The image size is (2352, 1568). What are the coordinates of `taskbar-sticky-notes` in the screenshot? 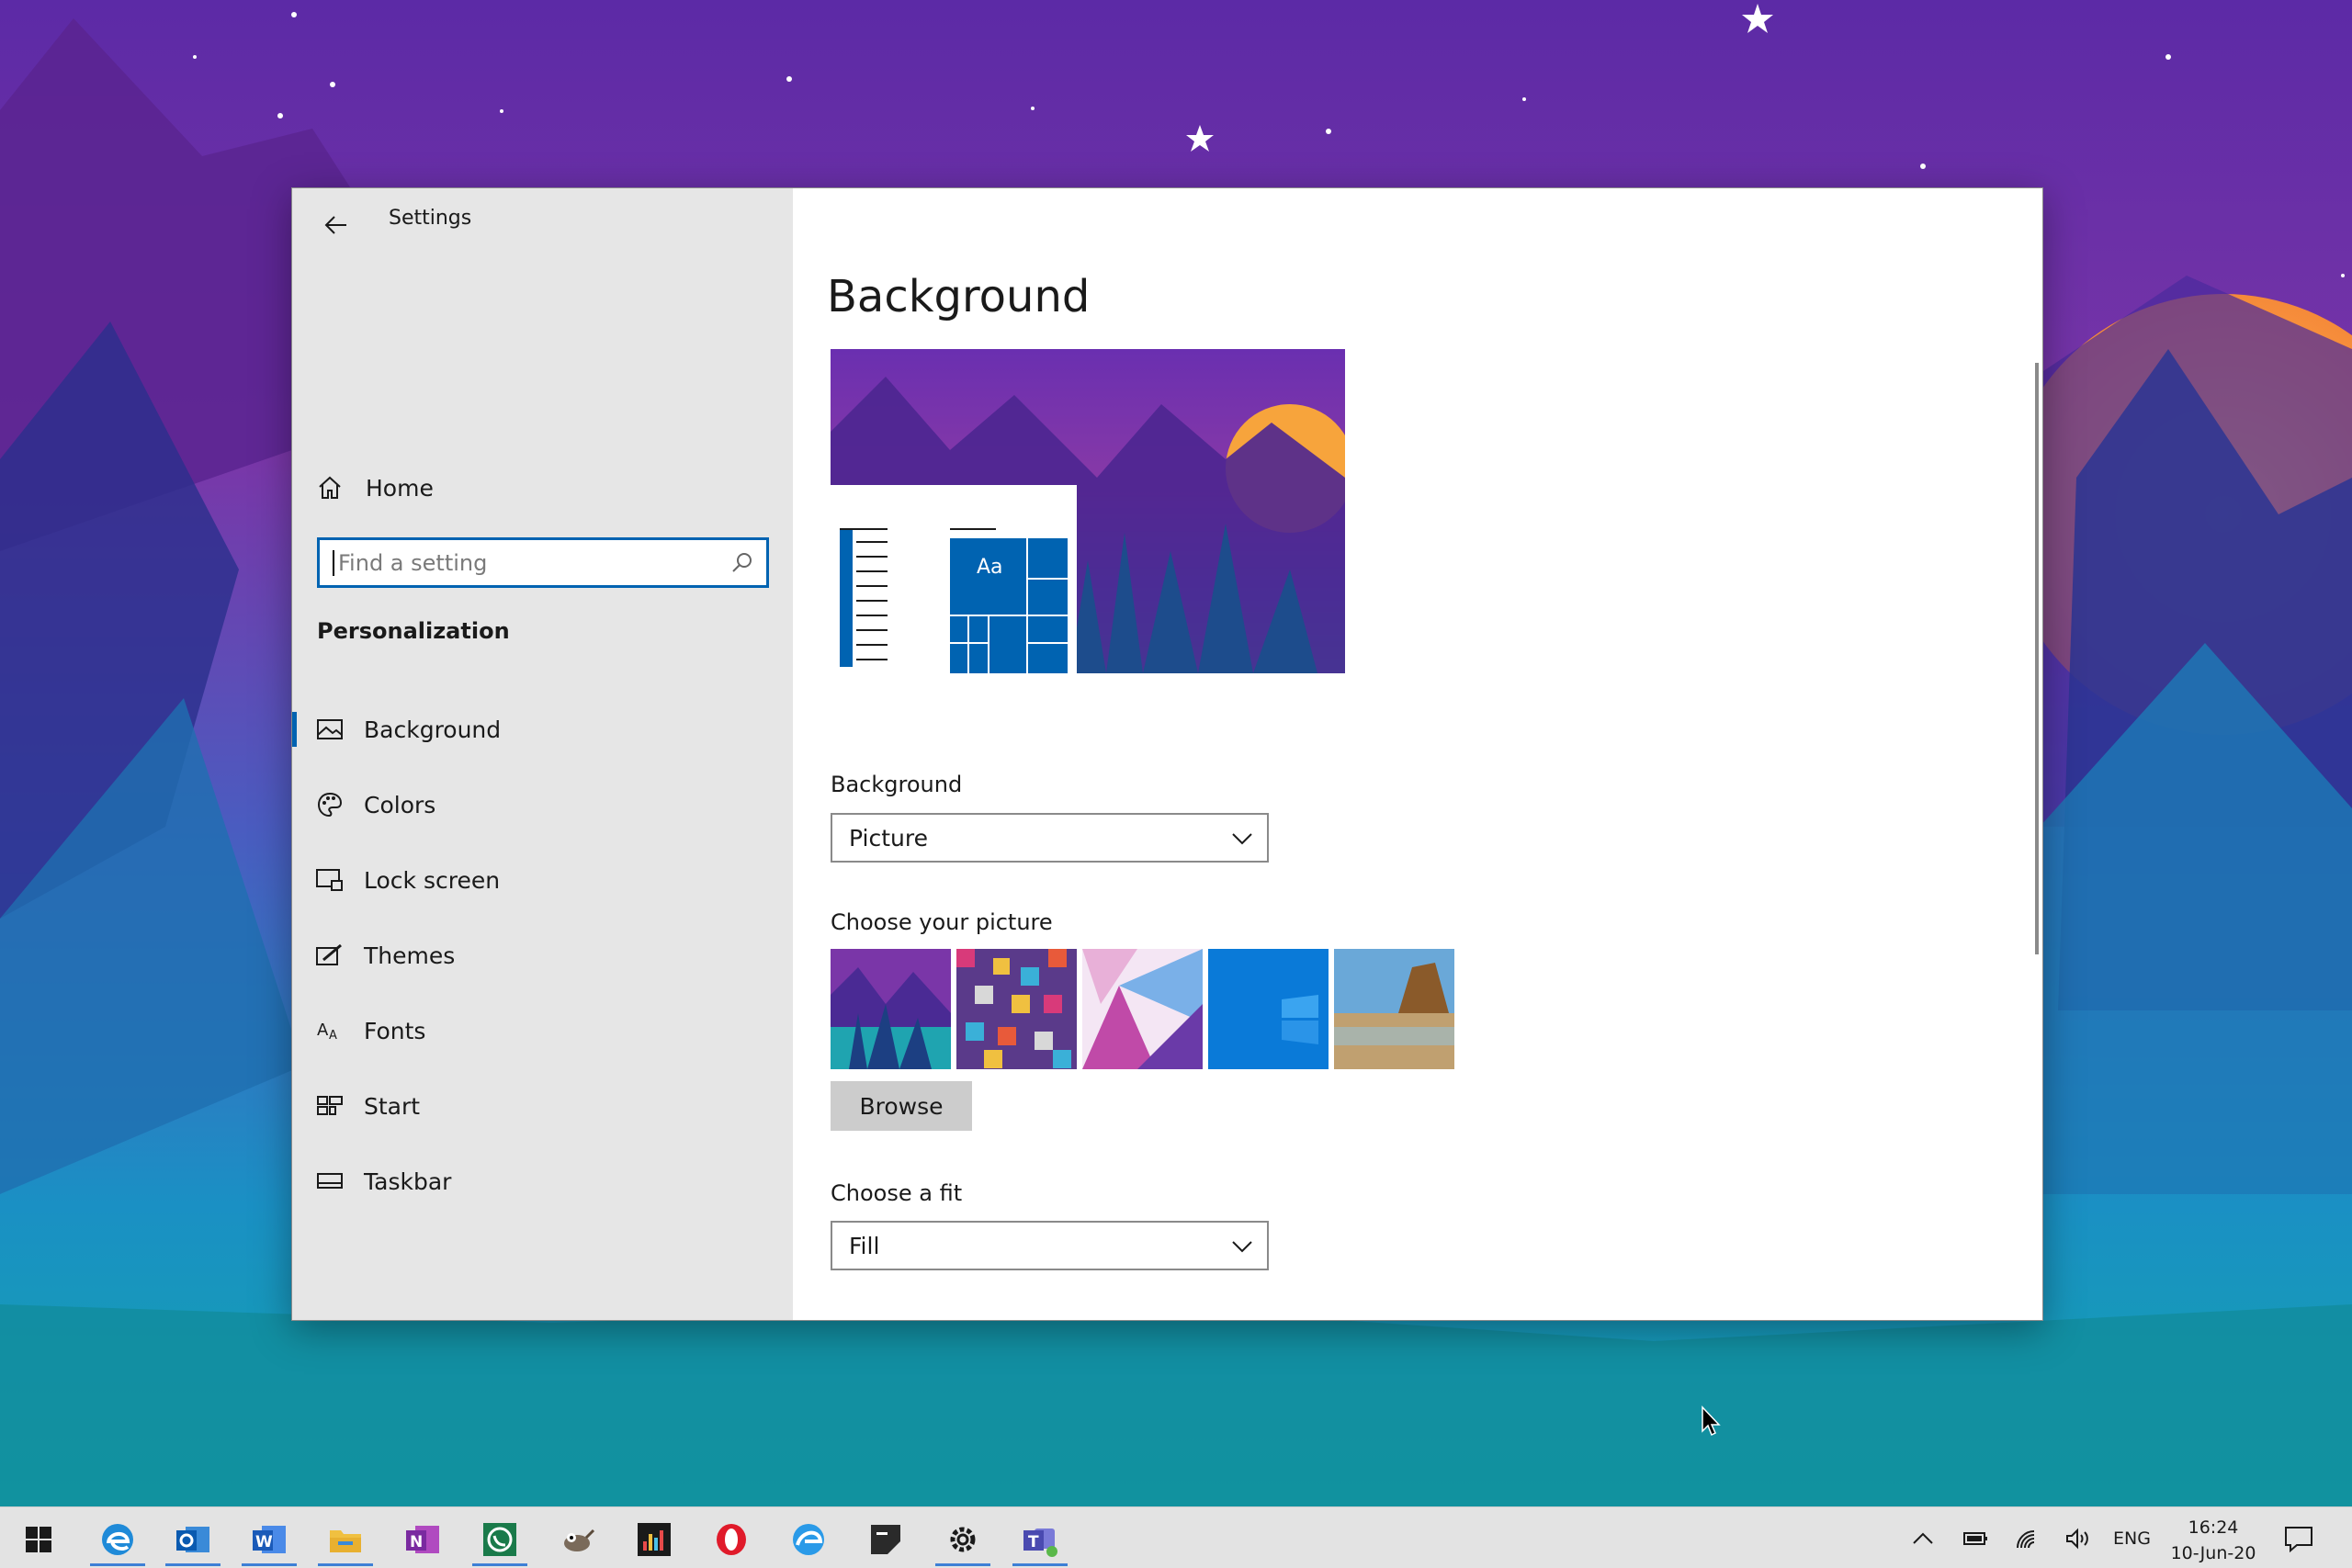 It's located at (886, 1539).